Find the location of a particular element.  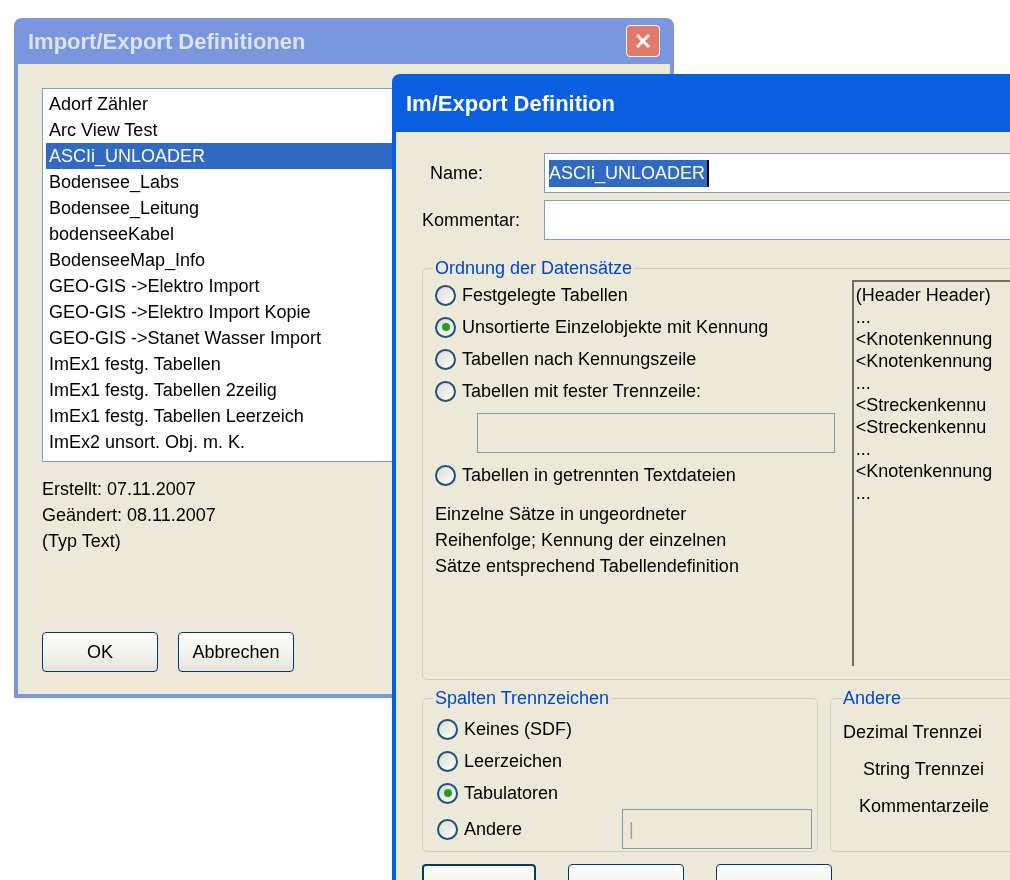

setting-label: String Trennzei is located at coordinates (924, 769).